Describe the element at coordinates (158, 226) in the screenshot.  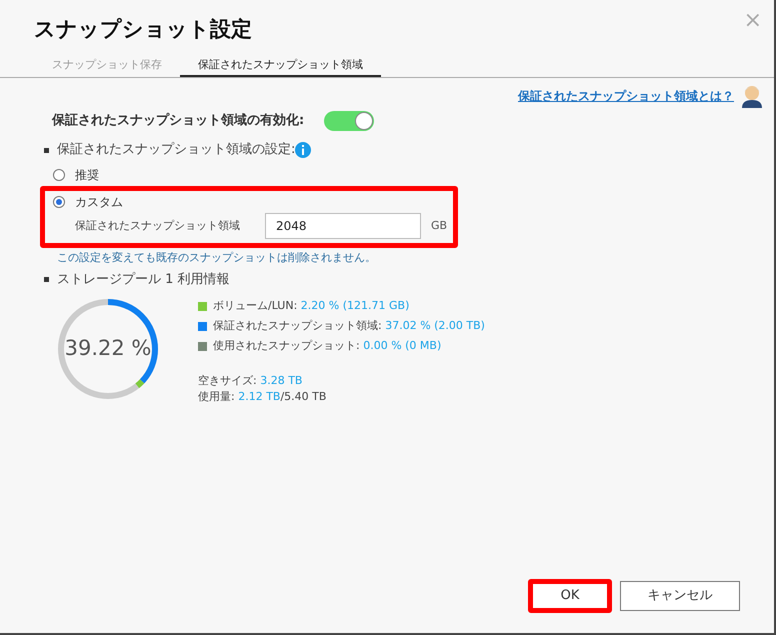
I see `field-label: 保証されたスナップショット領域` at that location.